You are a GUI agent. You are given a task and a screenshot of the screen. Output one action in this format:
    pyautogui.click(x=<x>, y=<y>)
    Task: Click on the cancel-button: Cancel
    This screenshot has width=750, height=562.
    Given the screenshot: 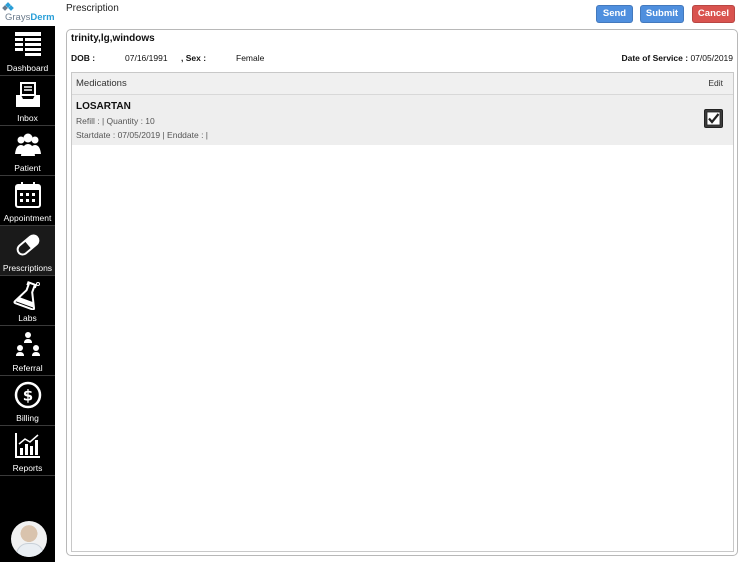 What is the action you would take?
    pyautogui.click(x=713, y=14)
    